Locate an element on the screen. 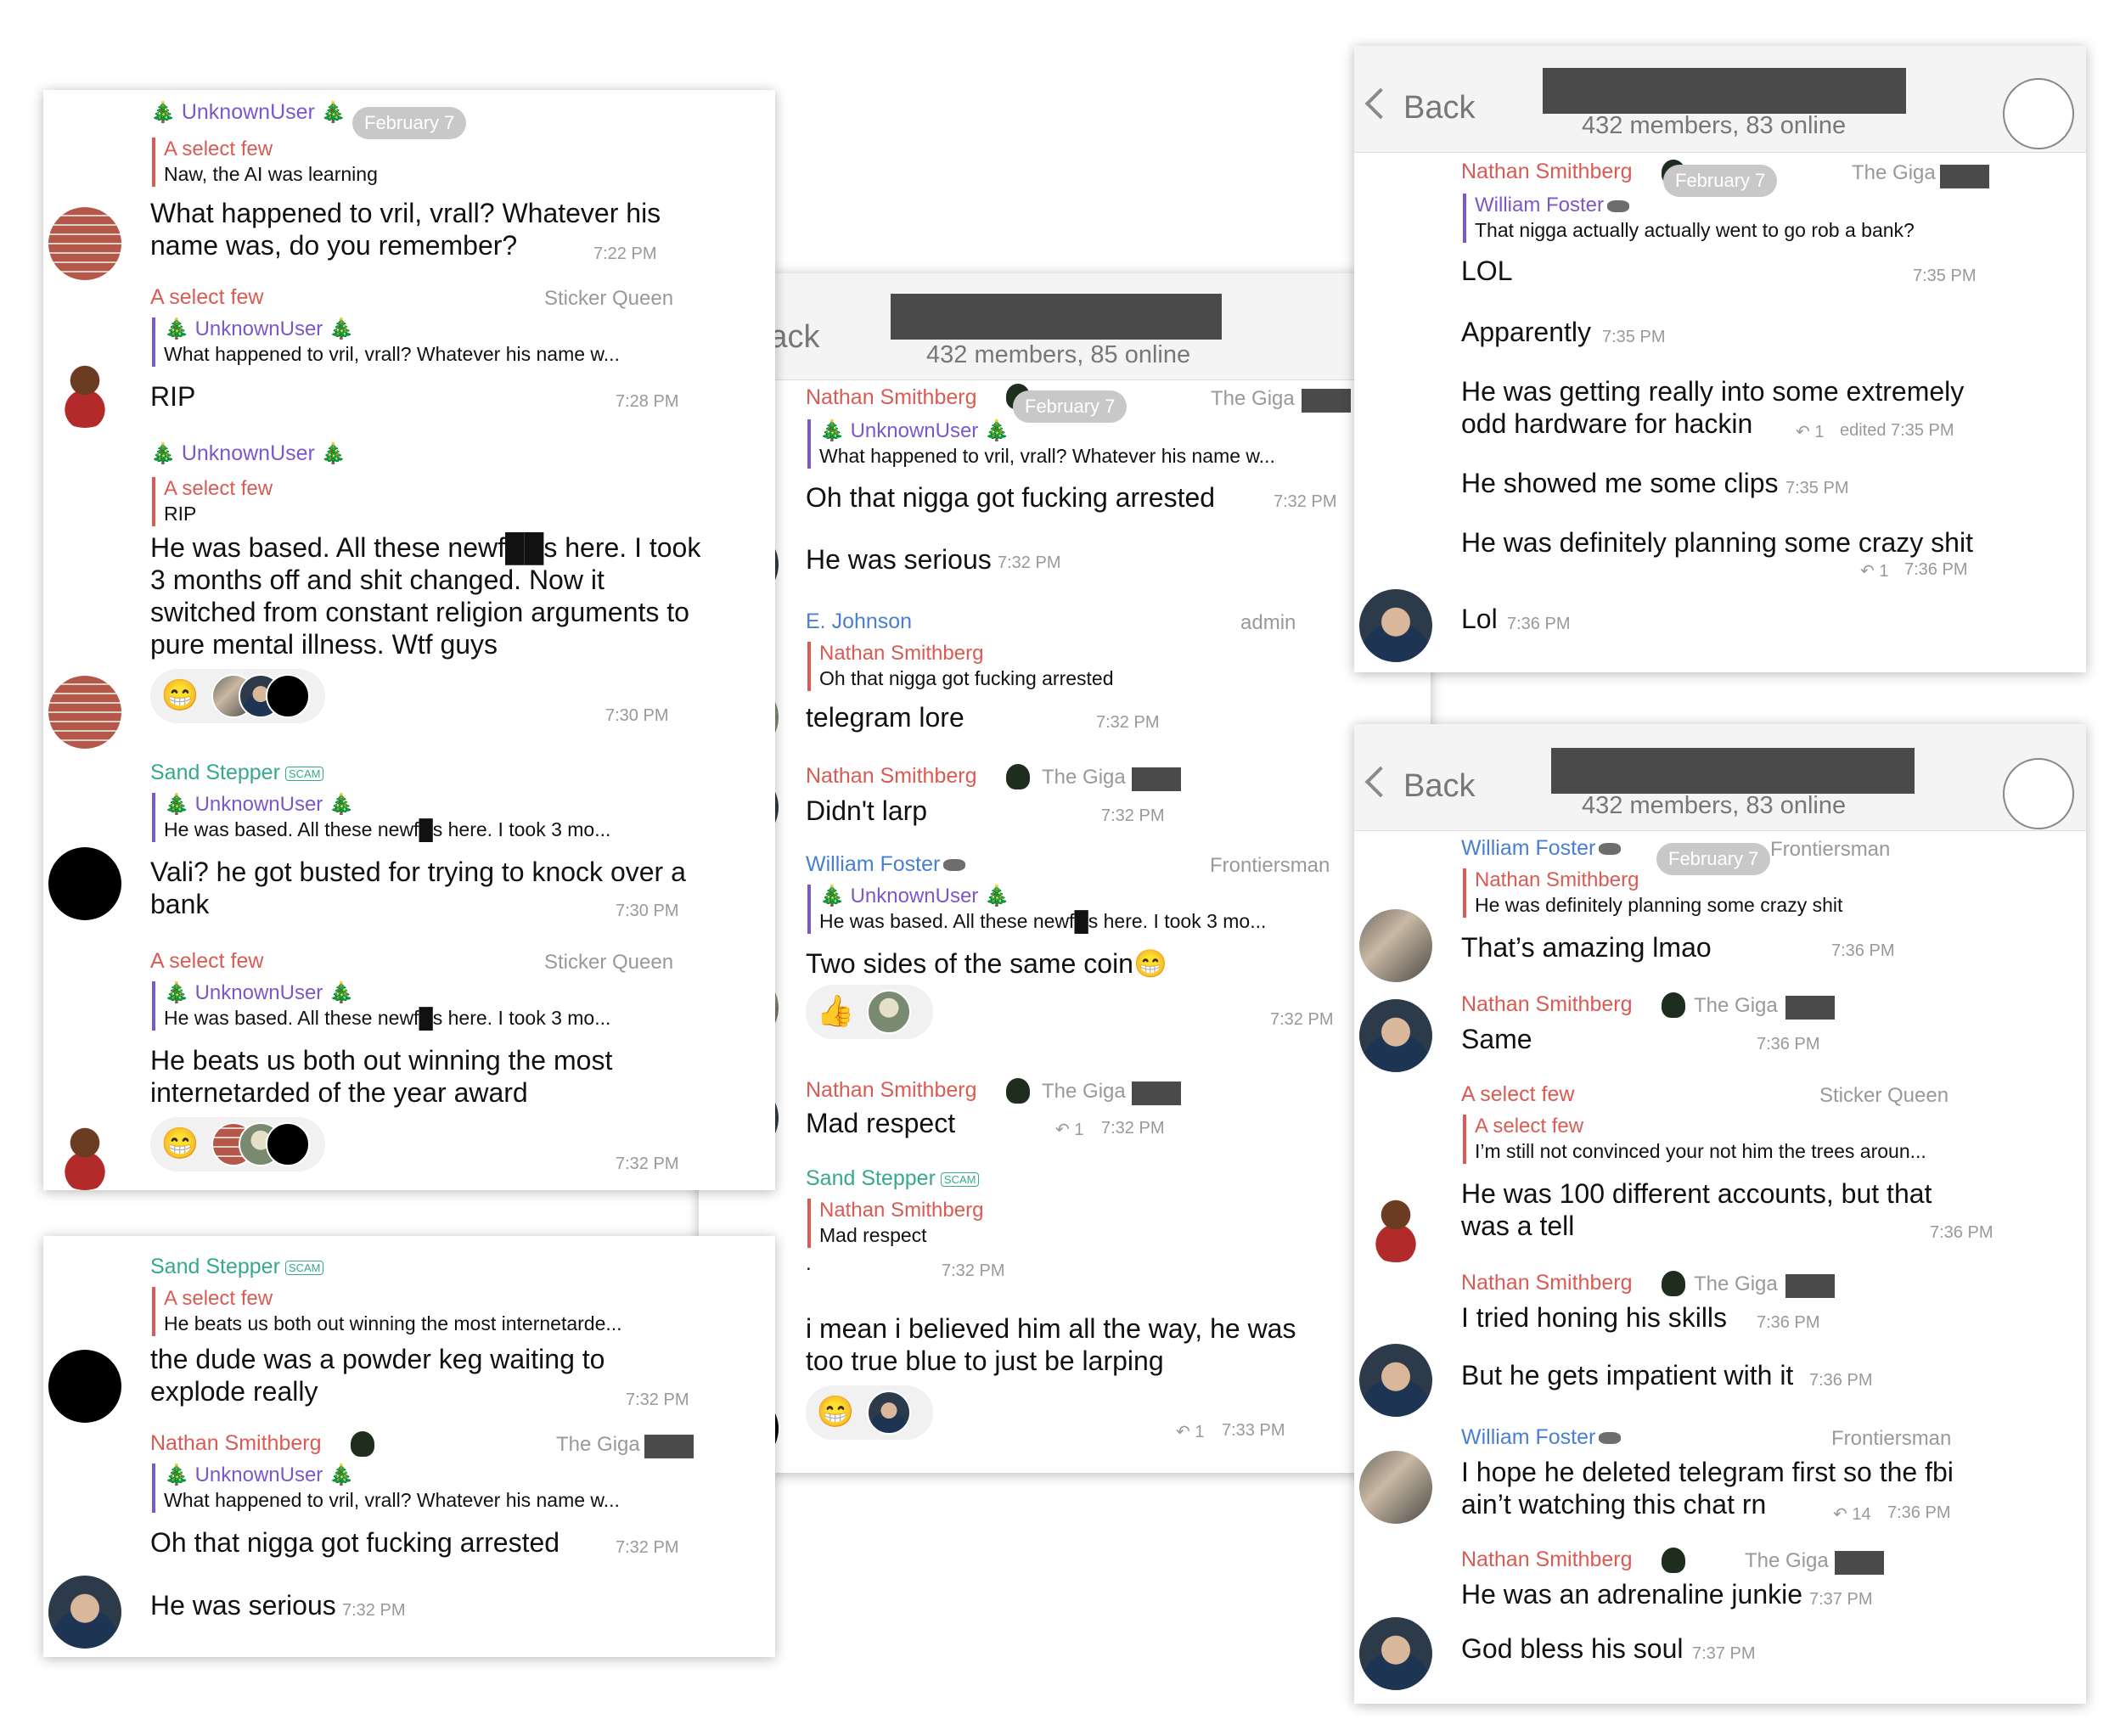  message-text: He showed me some clips is located at coordinates (1620, 483).